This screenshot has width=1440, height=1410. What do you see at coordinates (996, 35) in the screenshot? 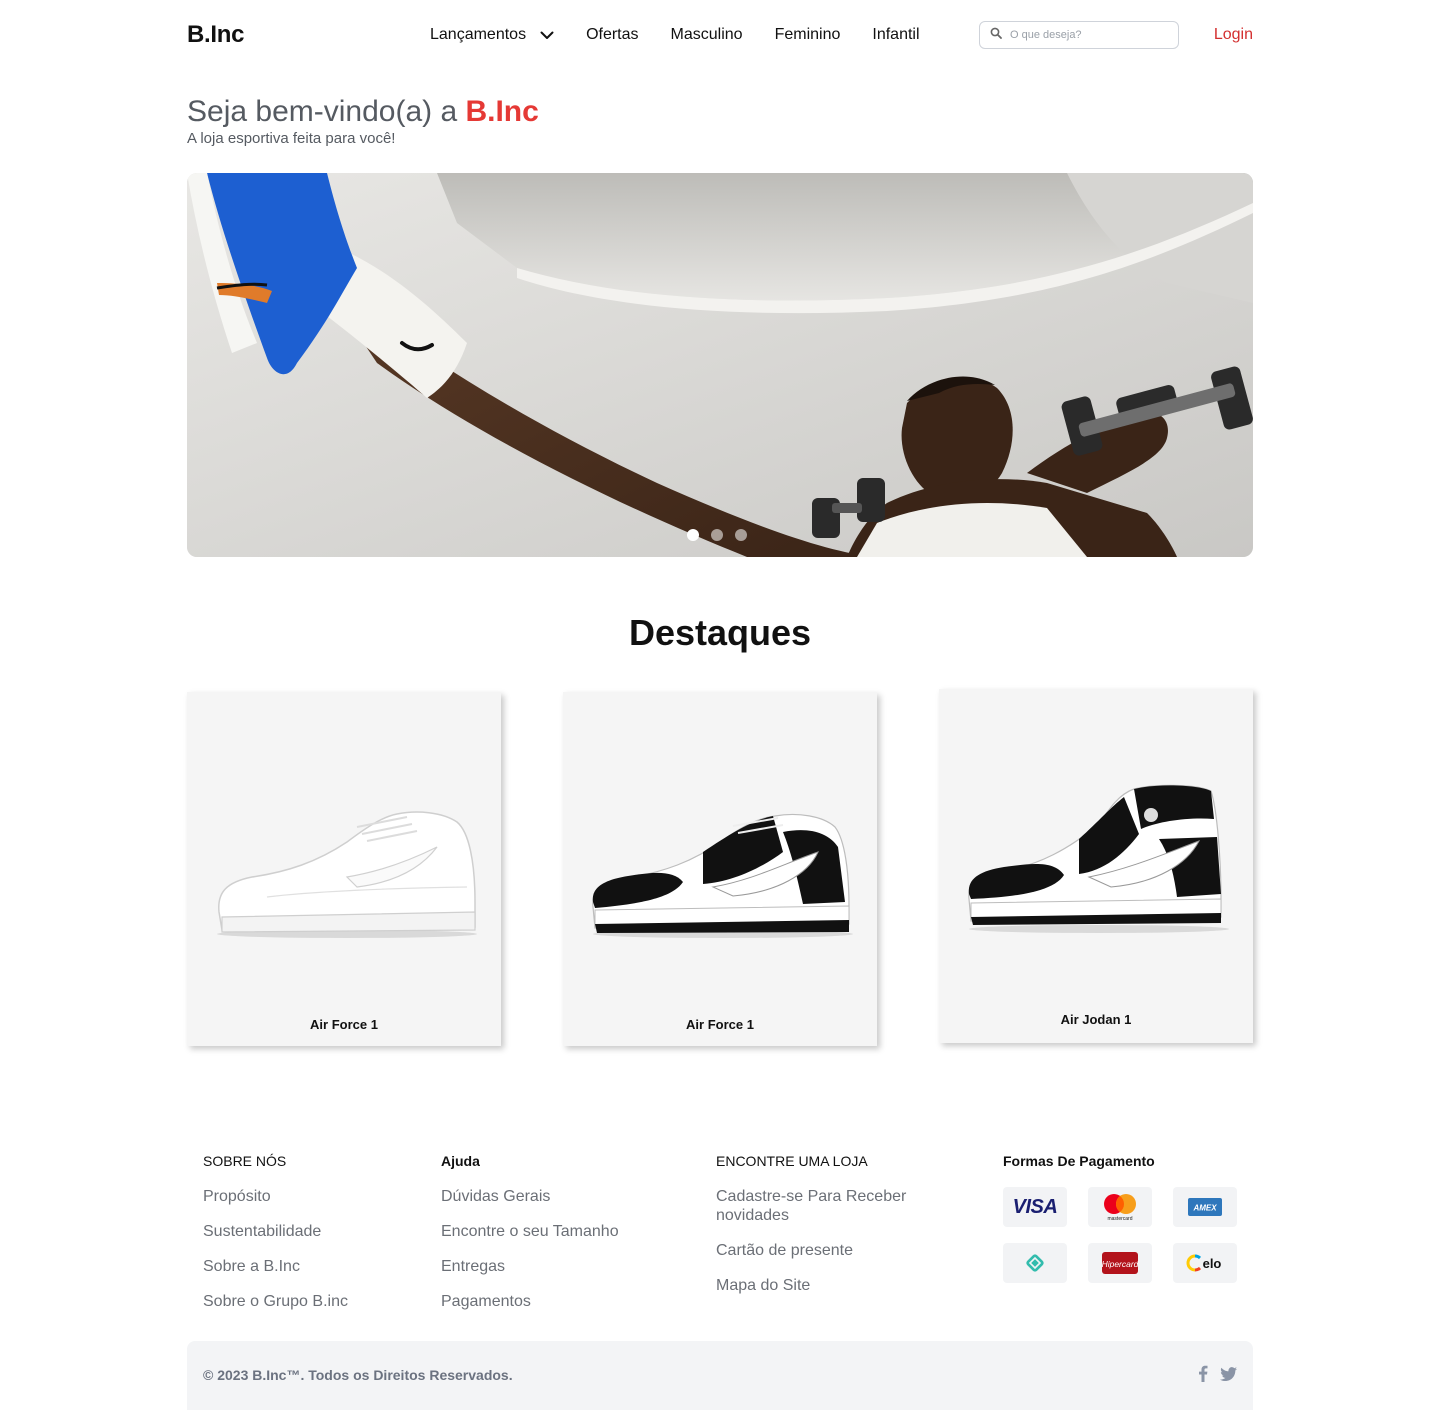
I see `search-icon` at bounding box center [996, 35].